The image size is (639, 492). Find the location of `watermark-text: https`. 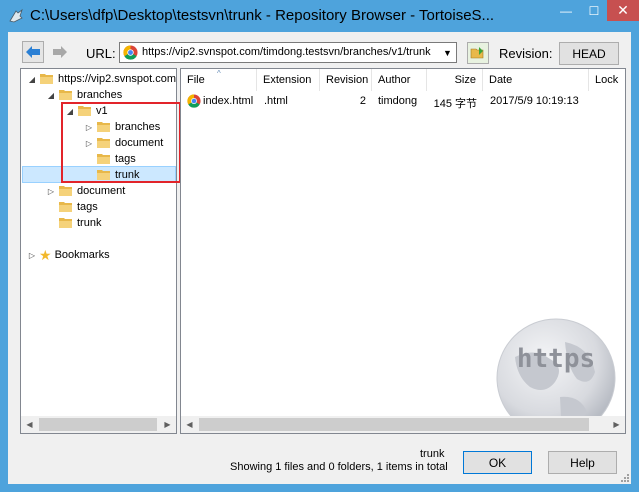

watermark-text: https is located at coordinates (556, 359).